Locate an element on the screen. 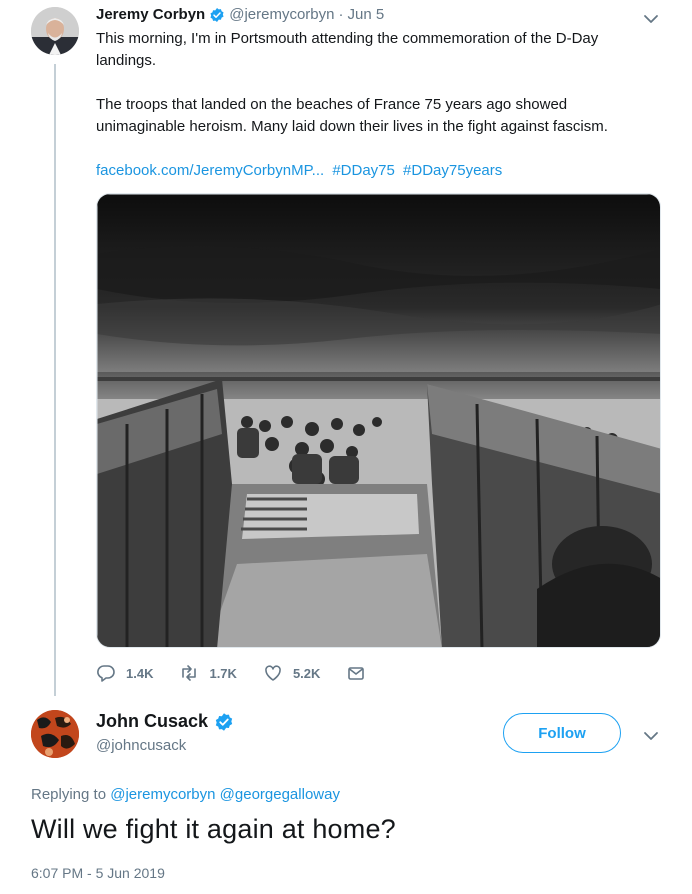  author-name: Jeremy Corbyn is located at coordinates (150, 14).